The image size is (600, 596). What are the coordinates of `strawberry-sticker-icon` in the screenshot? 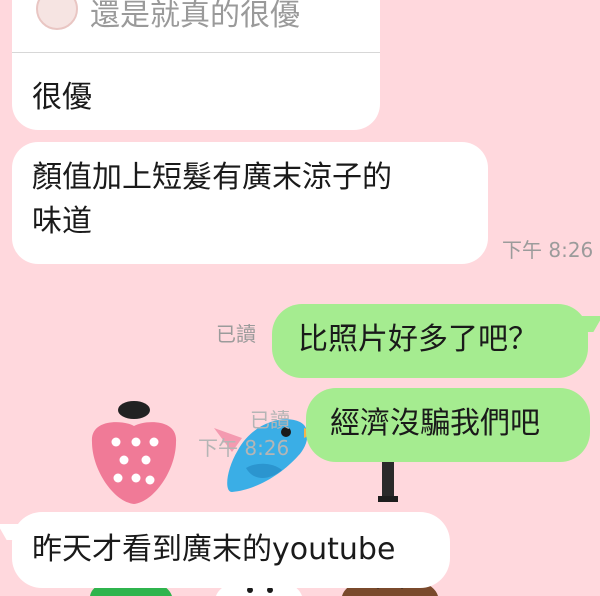 It's located at (134, 455).